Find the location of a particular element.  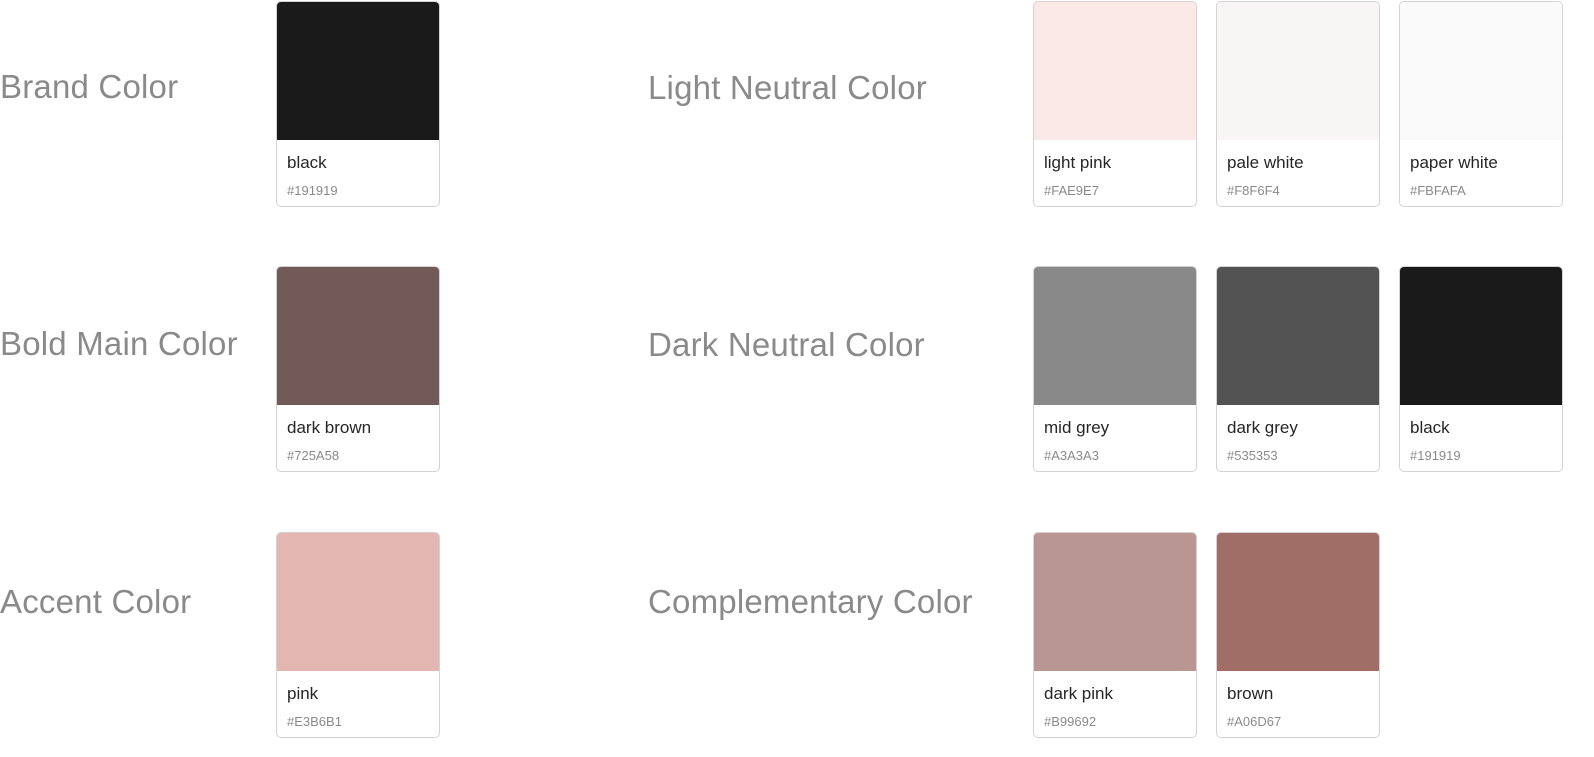

swatch-card-paper-white: paper white #FBFAFA is located at coordinates (1481, 104).